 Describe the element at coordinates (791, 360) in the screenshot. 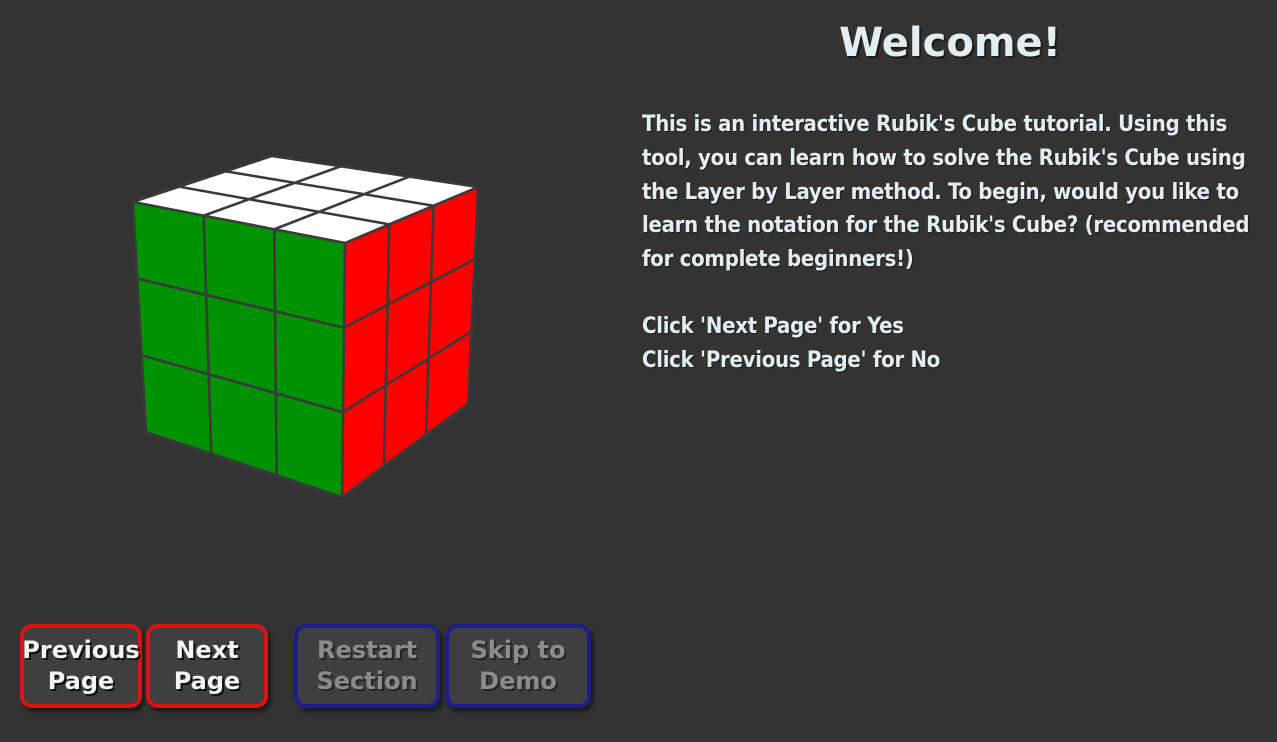

I see `no-instruction: Click 'Previous Page' for No` at that location.